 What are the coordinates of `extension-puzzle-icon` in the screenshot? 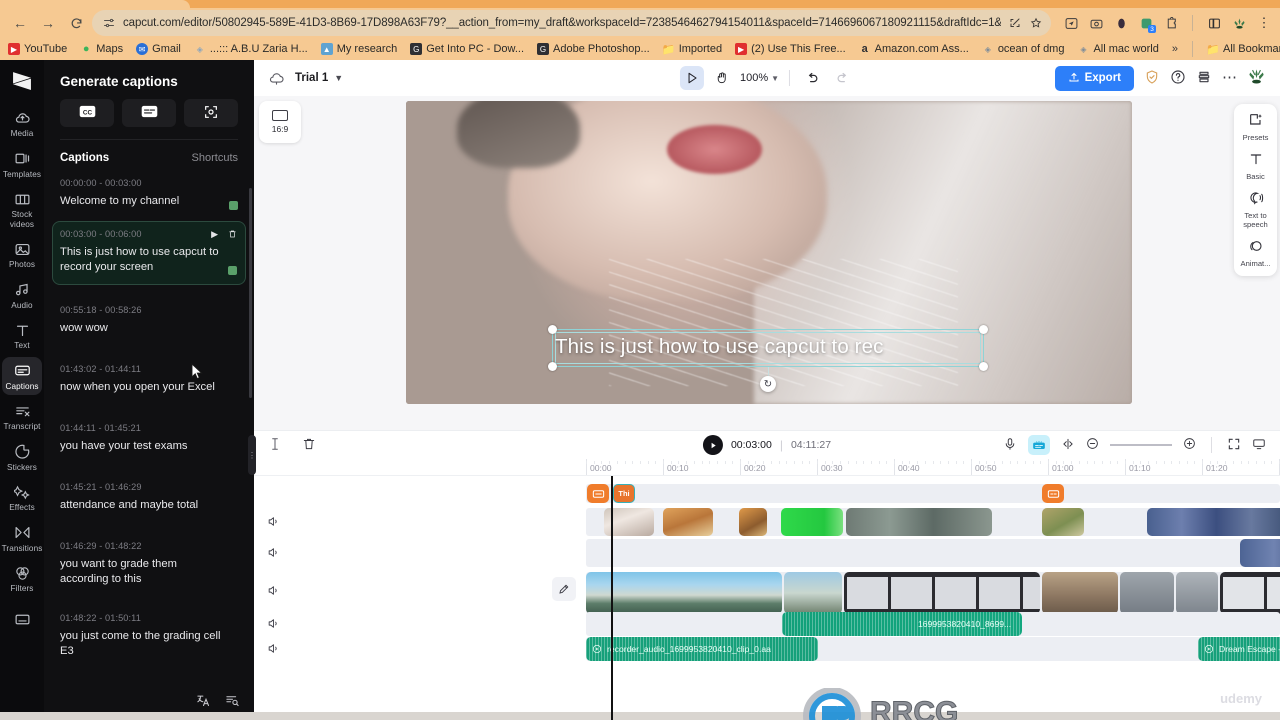 It's located at (1171, 23).